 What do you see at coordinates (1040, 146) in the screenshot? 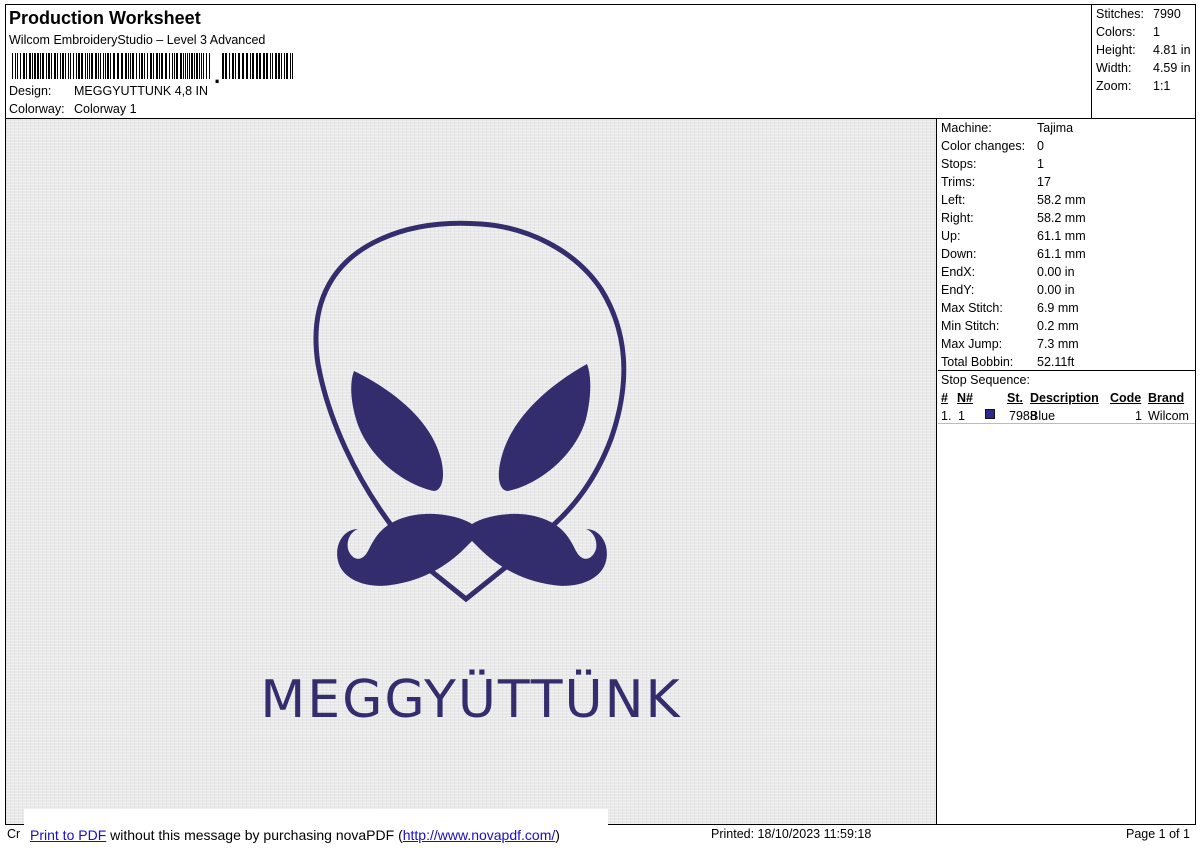
I see `property-value: 0` at bounding box center [1040, 146].